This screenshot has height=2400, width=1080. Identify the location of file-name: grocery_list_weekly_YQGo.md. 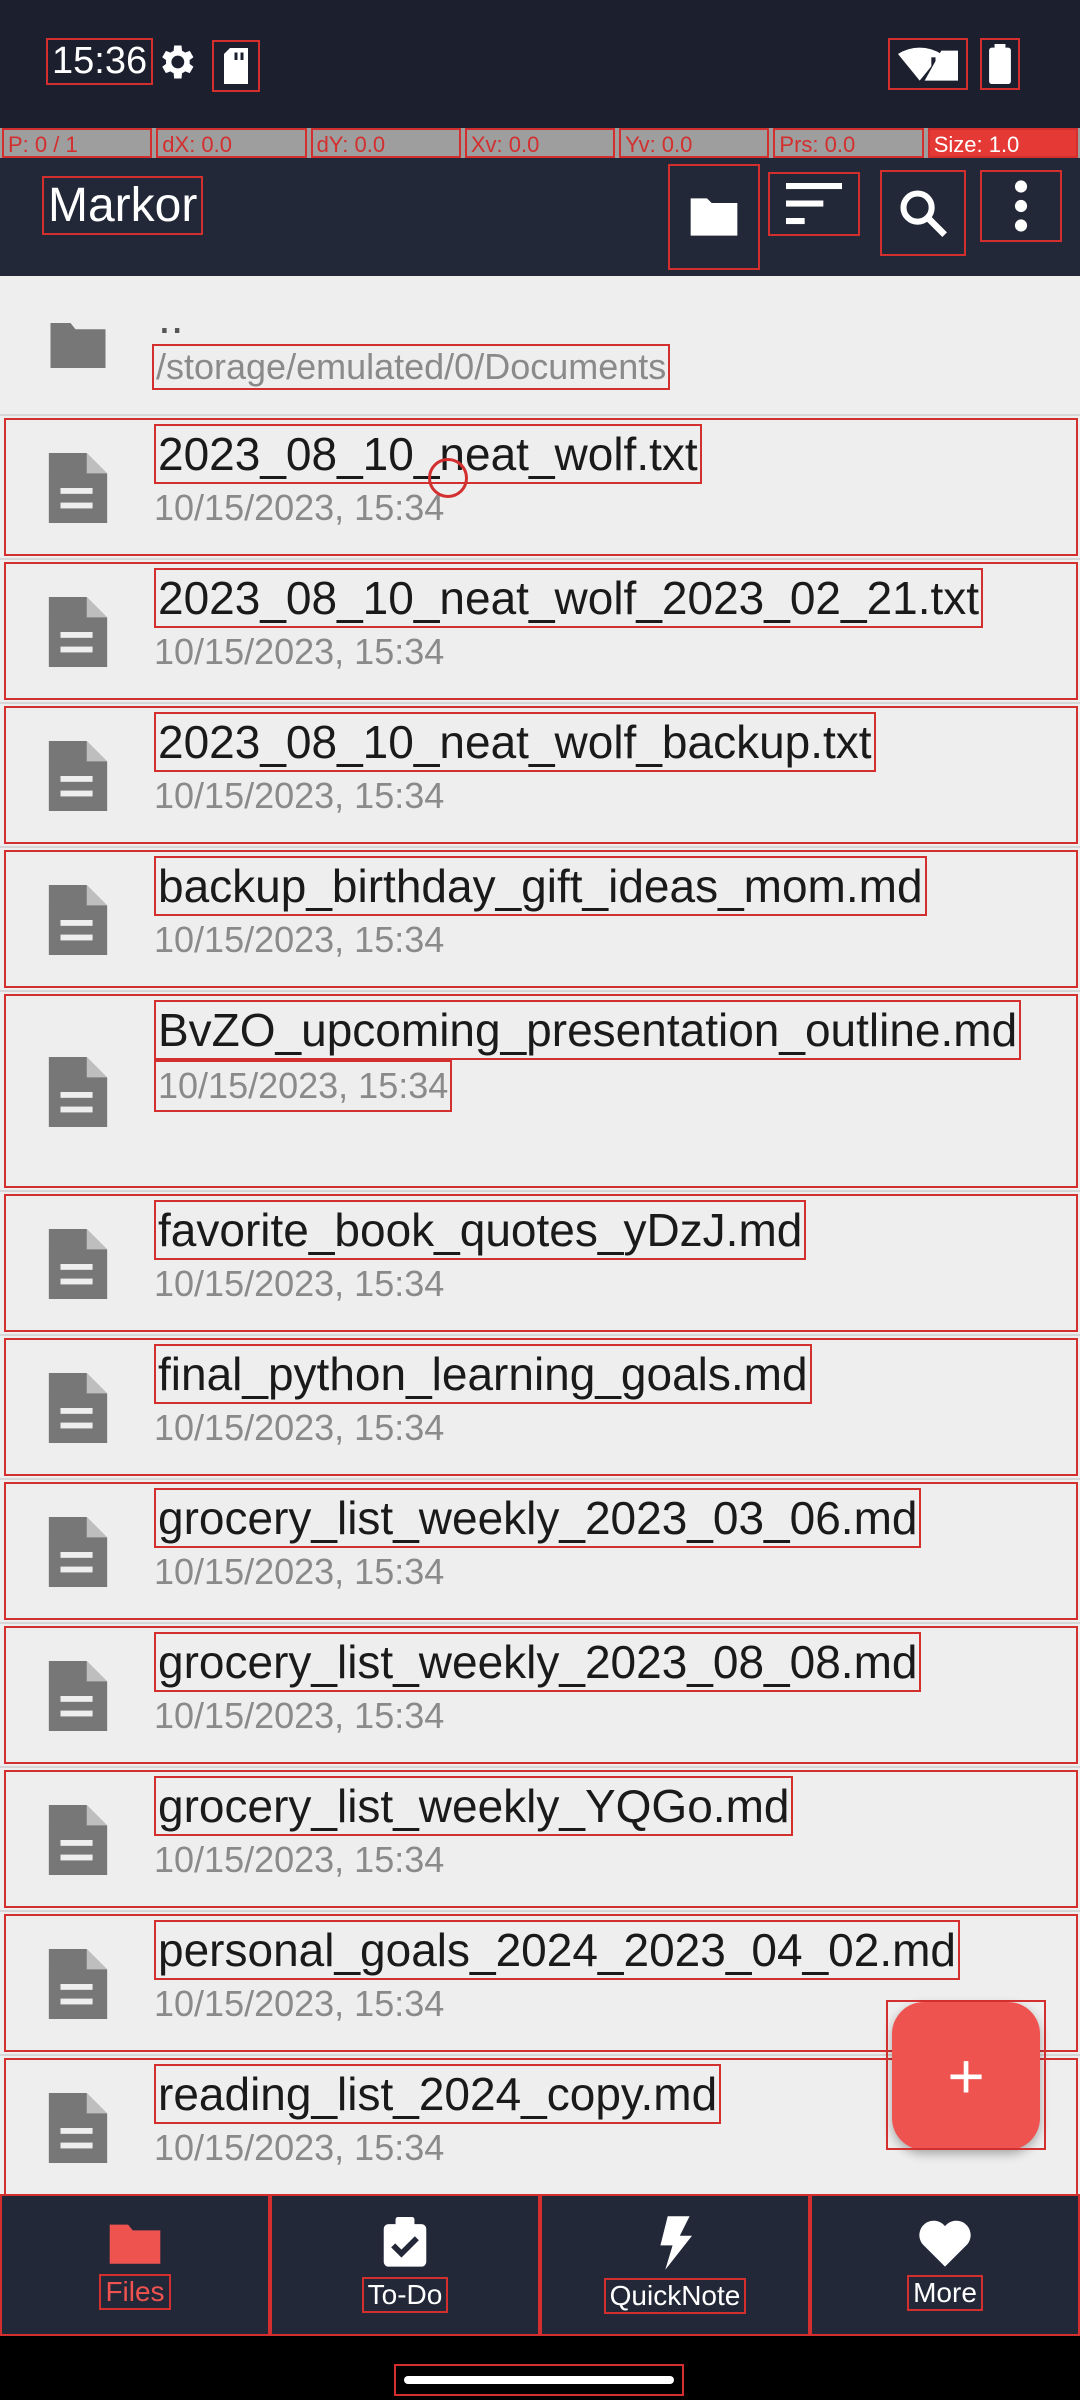
(474, 1806).